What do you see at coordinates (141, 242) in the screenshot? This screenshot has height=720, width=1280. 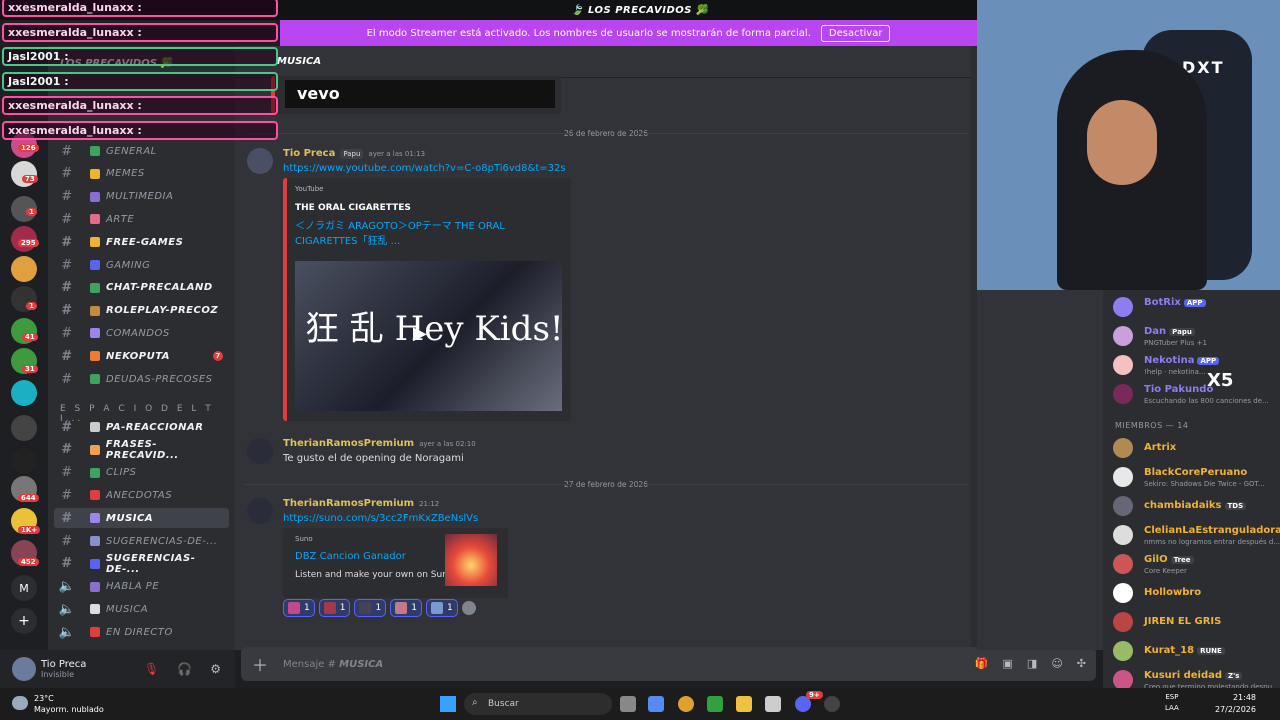 I see `channel-free-games: # FREE-GAMES` at bounding box center [141, 242].